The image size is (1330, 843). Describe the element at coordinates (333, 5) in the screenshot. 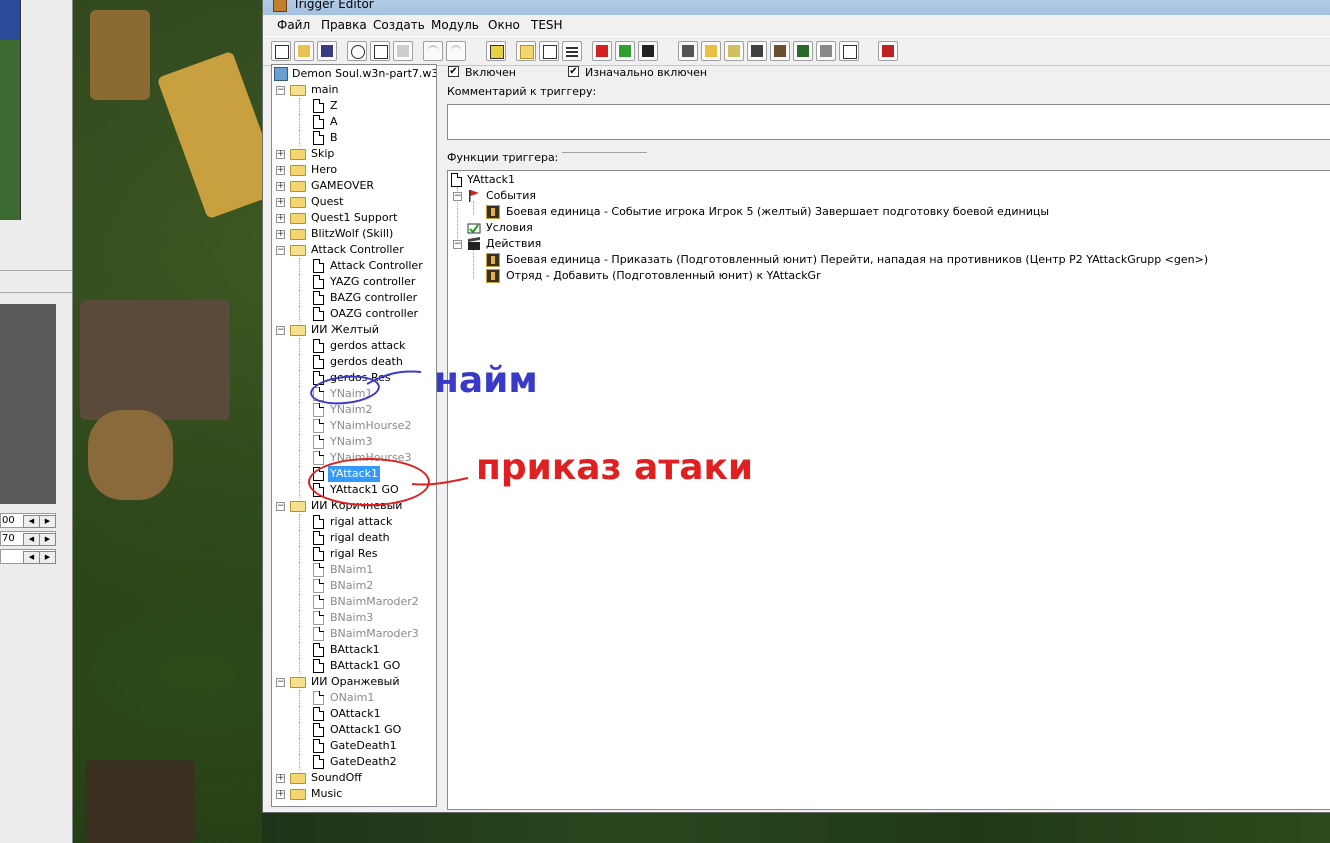

I see `window-title: Trigger Editor` at that location.